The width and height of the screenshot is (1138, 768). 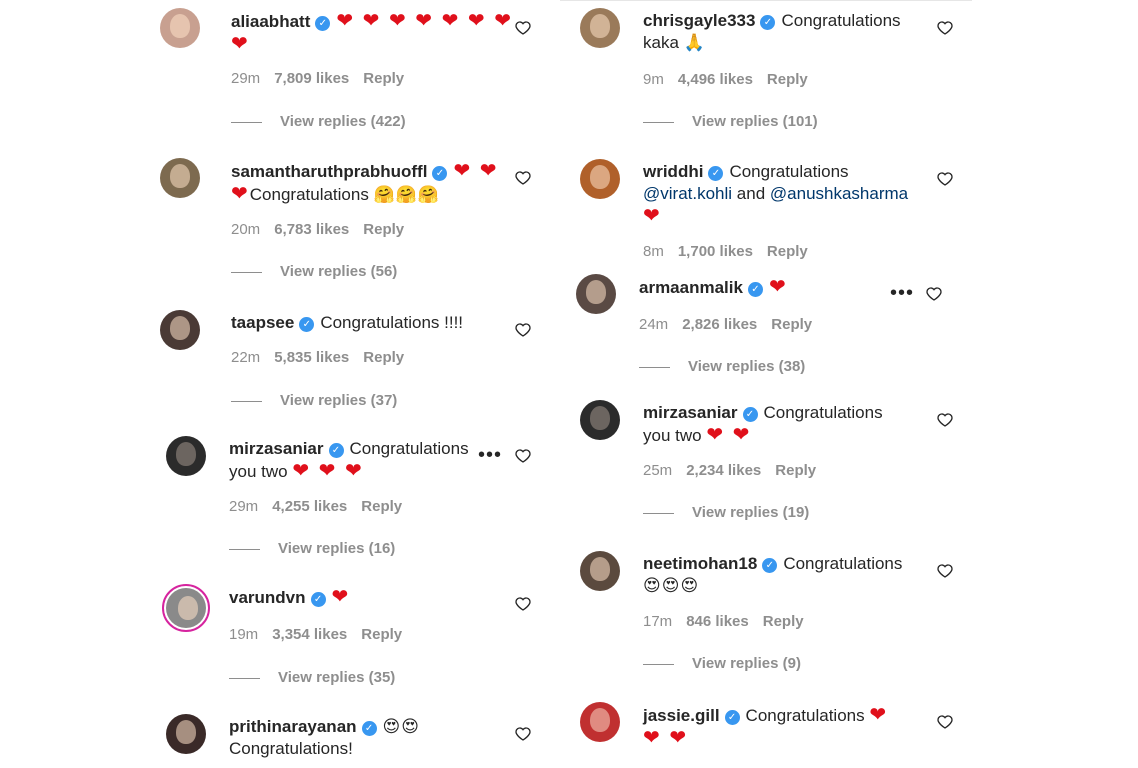 What do you see at coordinates (730, 121) in the screenshot?
I see `view-replies-button: View replies (101)` at bounding box center [730, 121].